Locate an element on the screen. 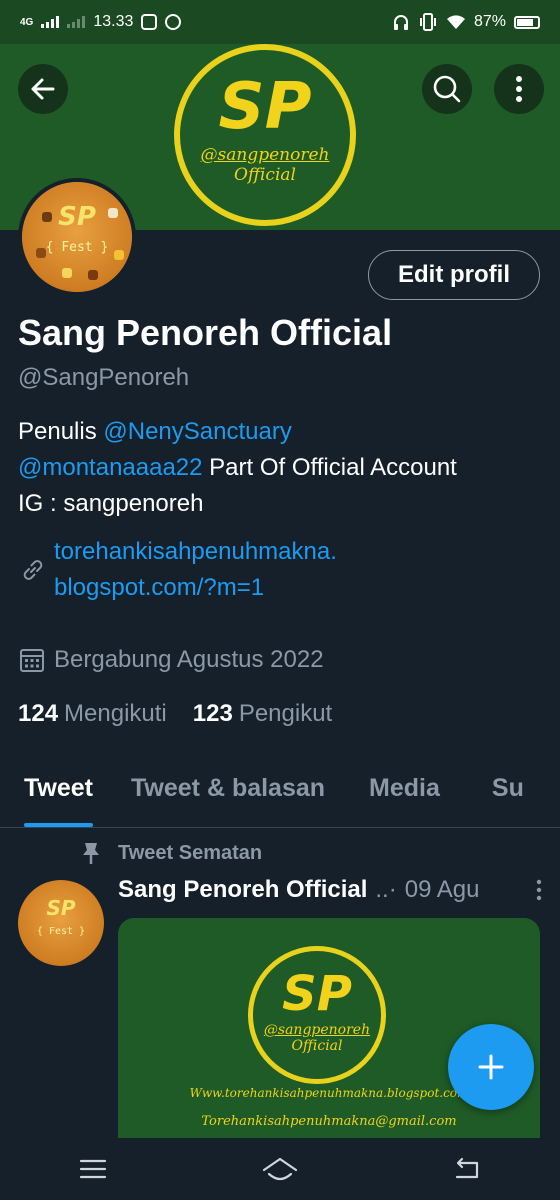  bio-mention-neny: @NenySanctuary is located at coordinates (197, 431).